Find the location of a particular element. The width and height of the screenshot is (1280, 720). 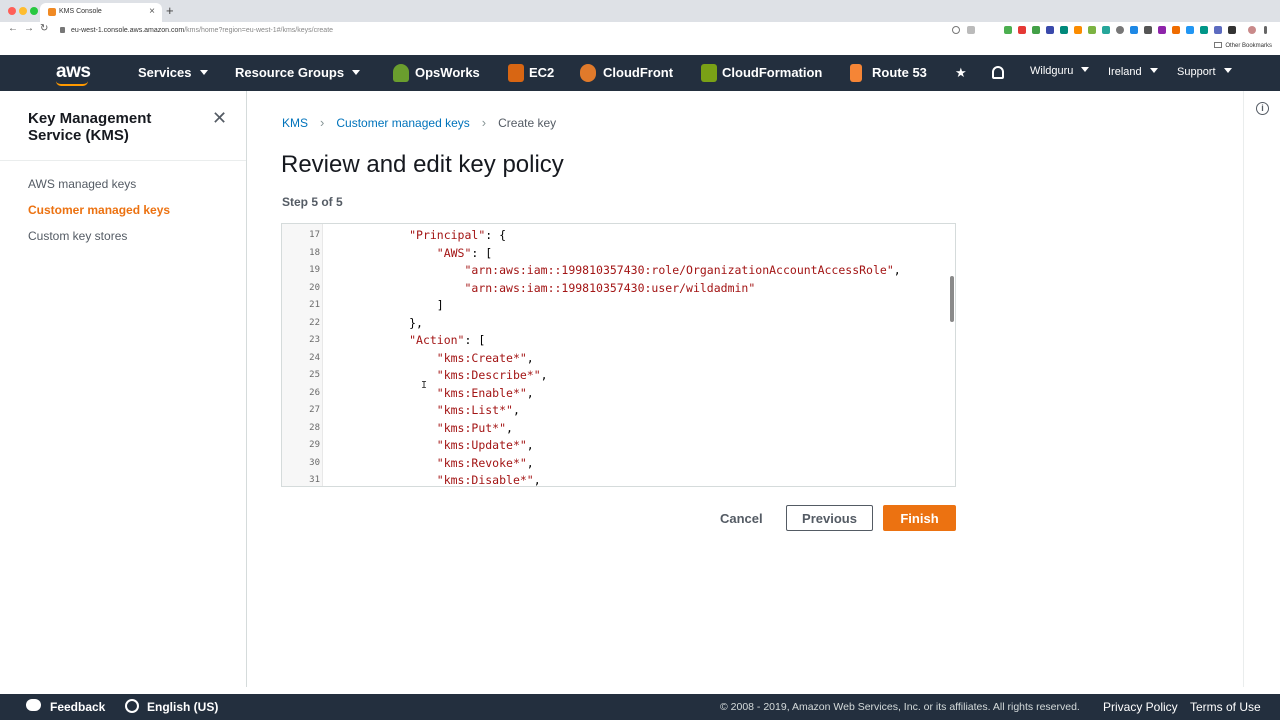

code-text: "Principal": { is located at coordinates (458, 235).